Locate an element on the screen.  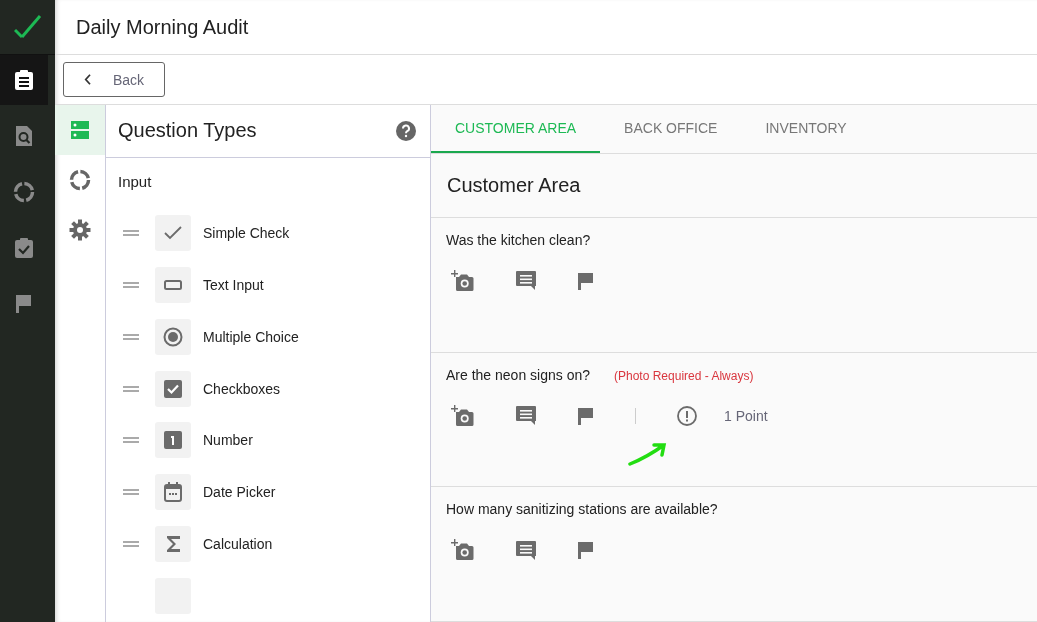
question-type-item: Text Input is located at coordinates (233, 284).